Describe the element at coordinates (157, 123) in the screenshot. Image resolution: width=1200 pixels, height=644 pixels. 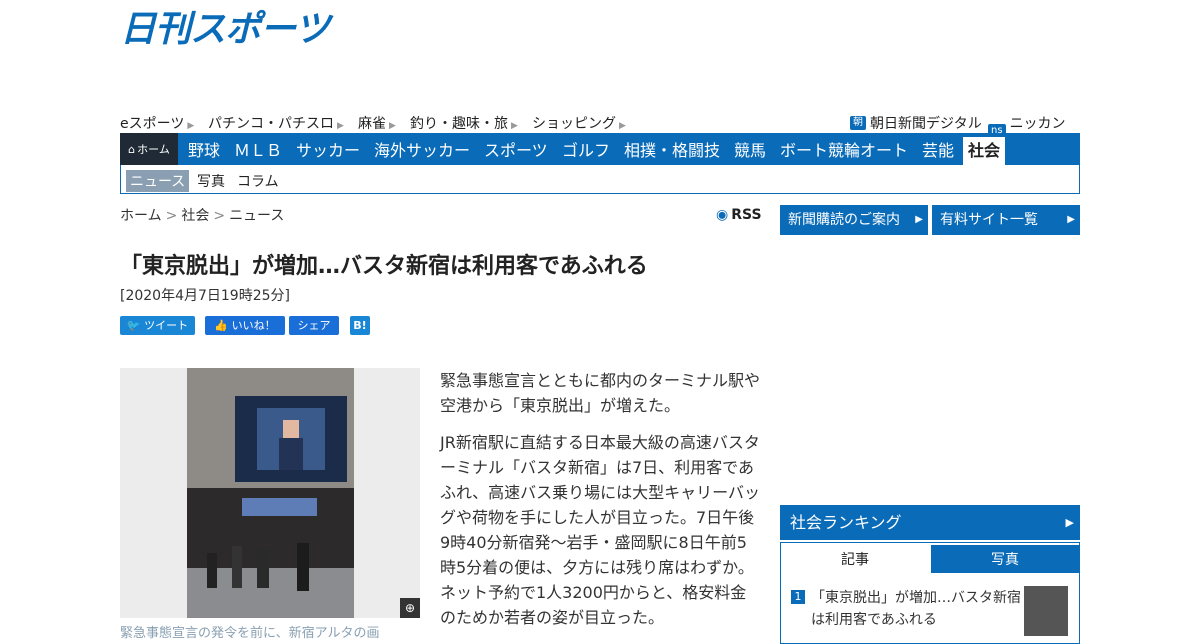
I see `subnav-item-esports: eスポーツ ▶` at that location.